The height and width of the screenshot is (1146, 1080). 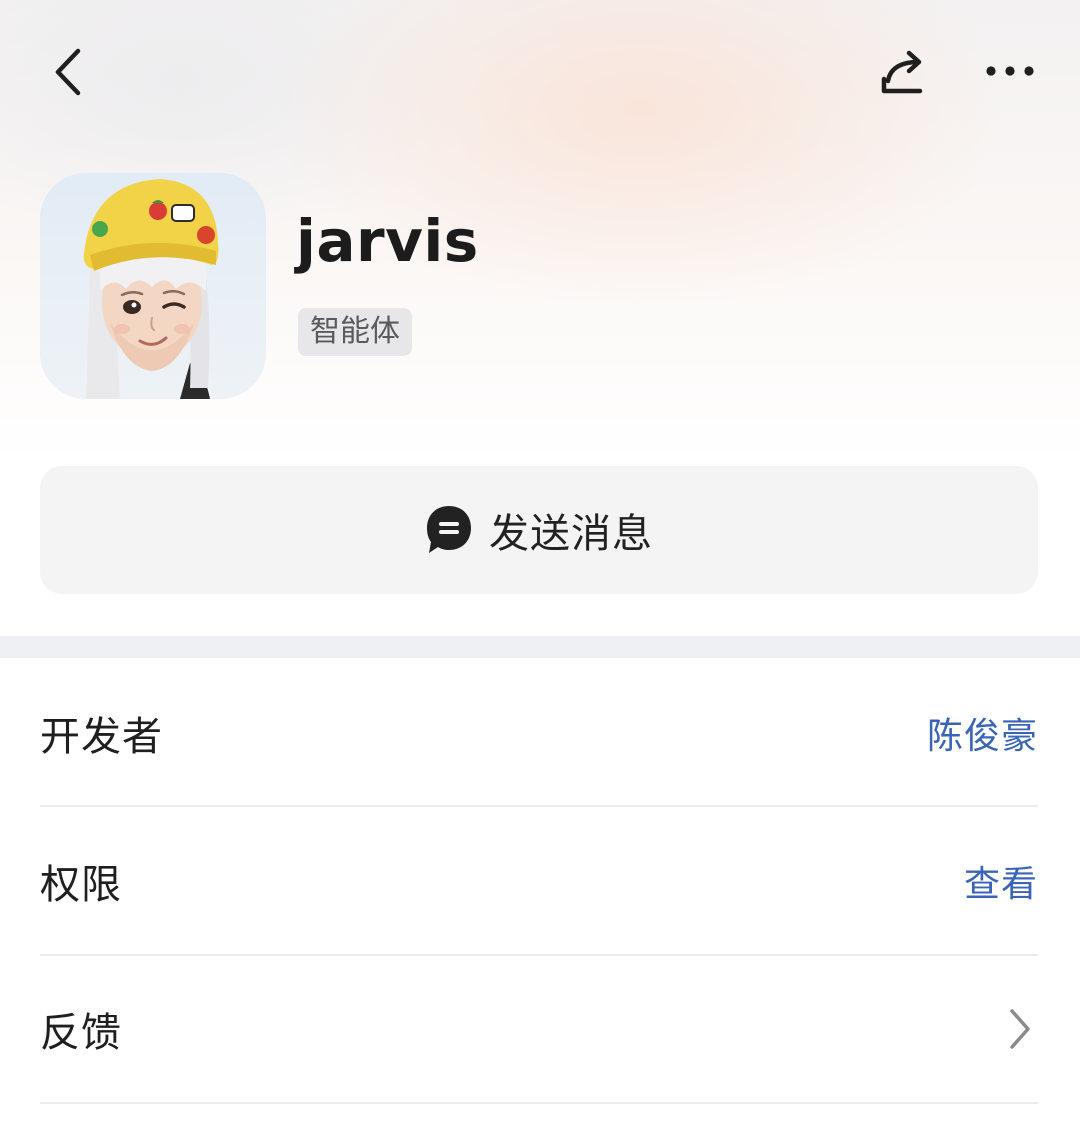 I want to click on chevron-left-icon, so click(x=68, y=72).